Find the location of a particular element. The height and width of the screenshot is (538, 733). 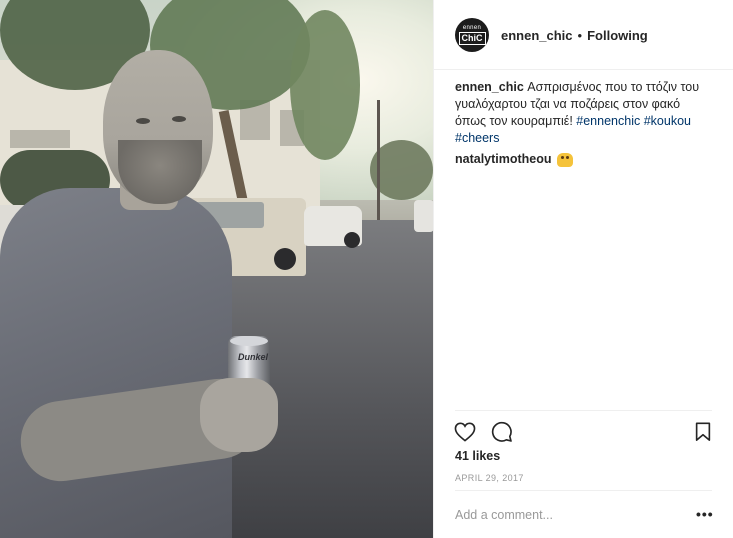

input-divider is located at coordinates (583, 490).